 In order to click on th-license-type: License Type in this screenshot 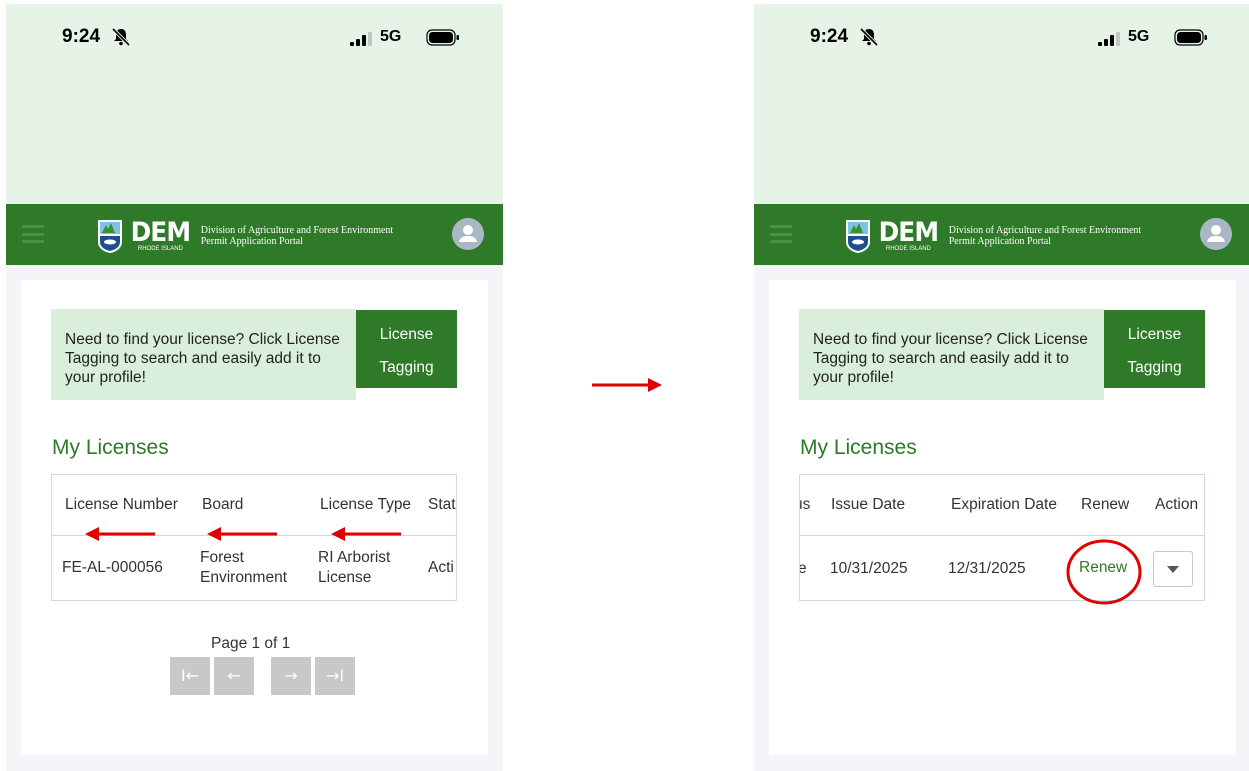, I will do `click(365, 505)`.